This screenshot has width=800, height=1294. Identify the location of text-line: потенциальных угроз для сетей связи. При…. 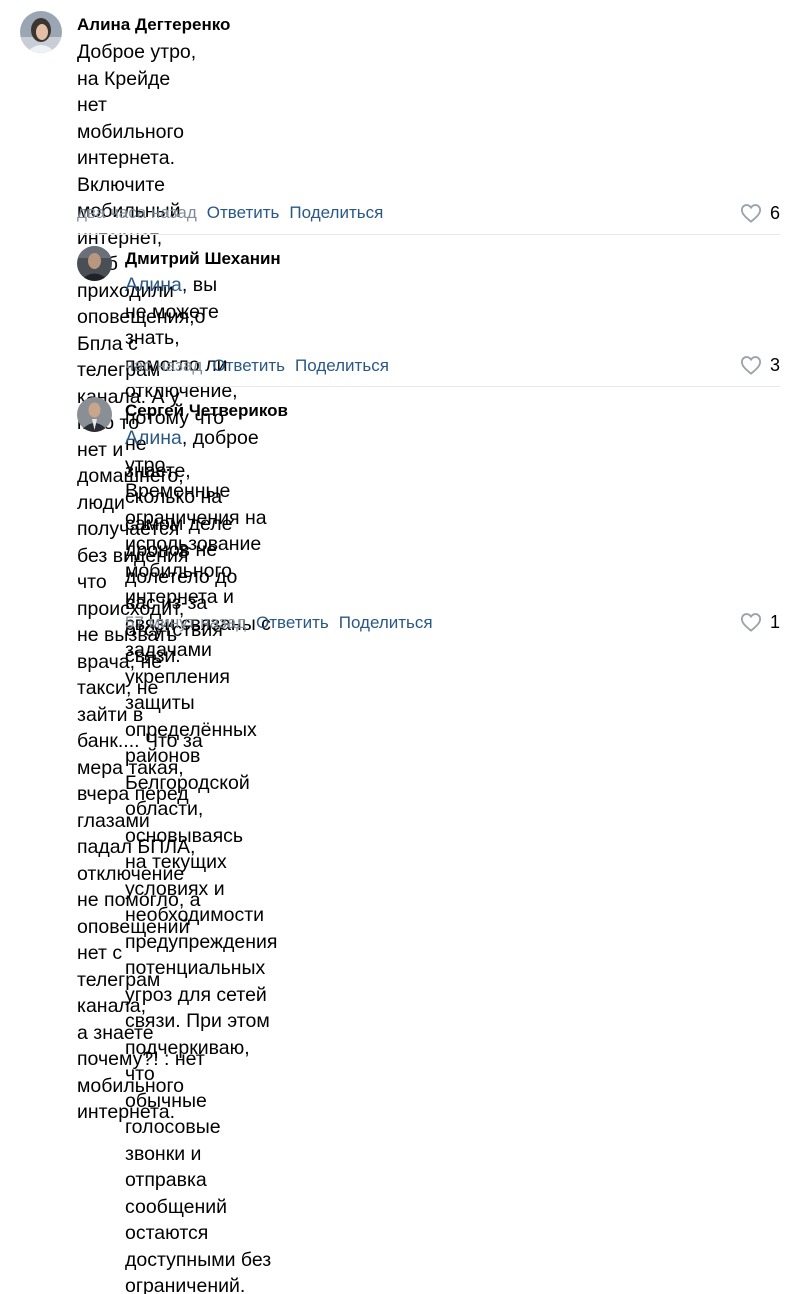
(197, 1021).